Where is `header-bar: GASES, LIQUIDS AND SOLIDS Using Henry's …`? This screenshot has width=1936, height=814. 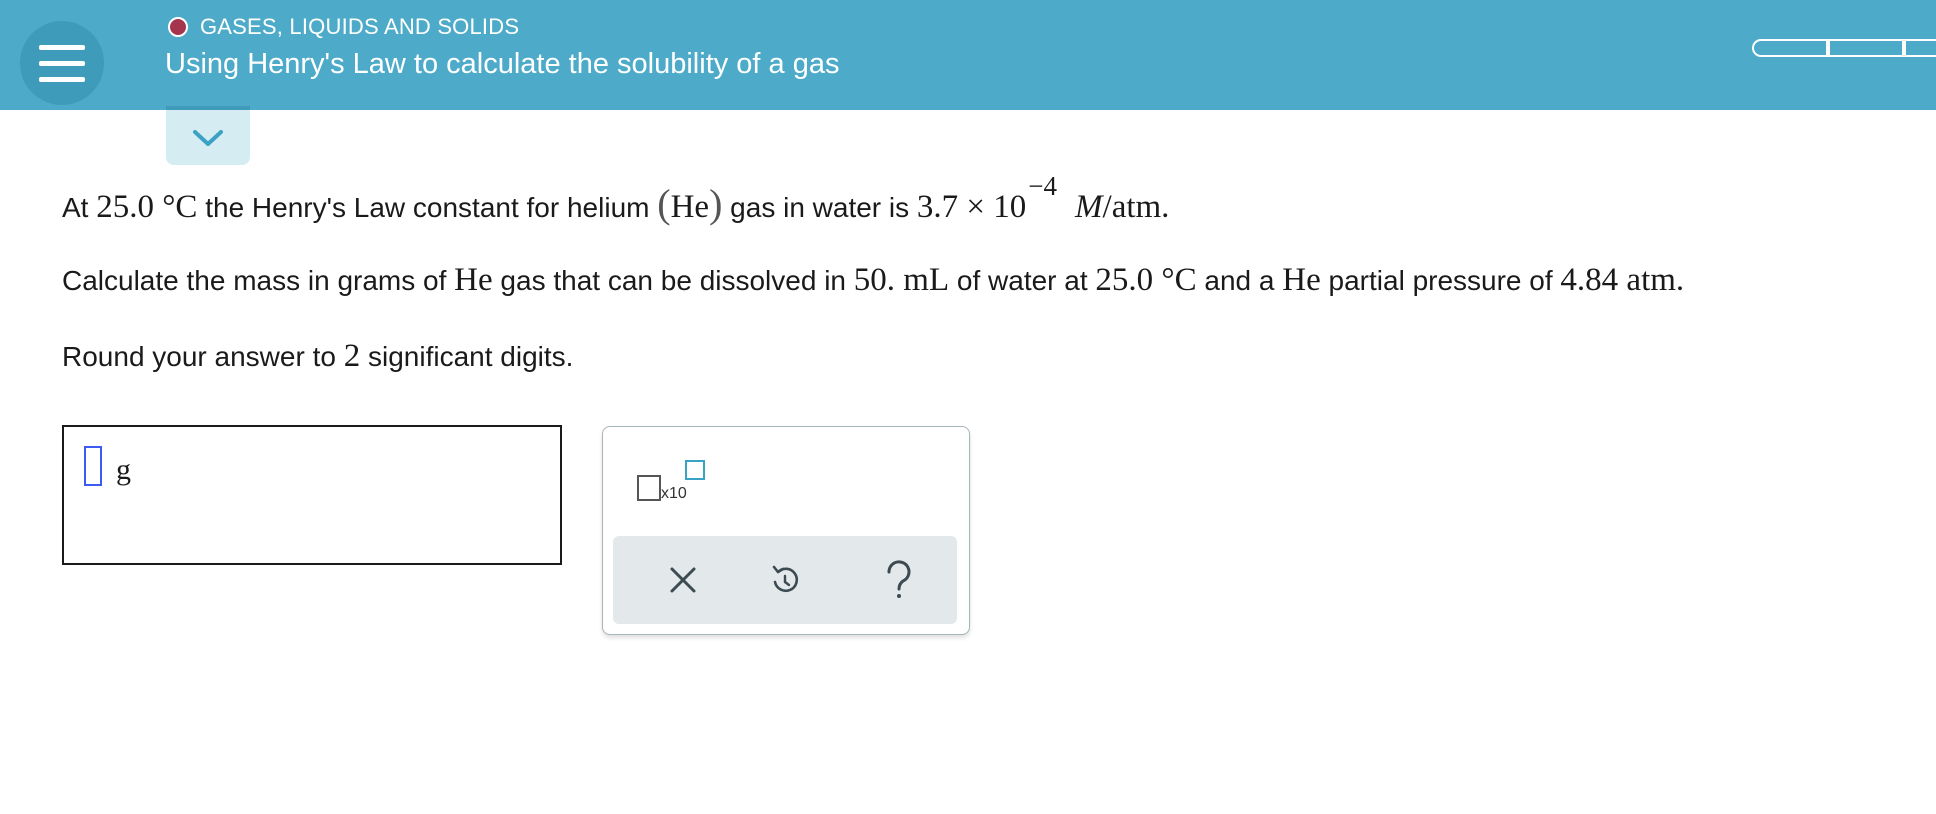
header-bar: GASES, LIQUIDS AND SOLIDS Using Henry's … is located at coordinates (968, 55).